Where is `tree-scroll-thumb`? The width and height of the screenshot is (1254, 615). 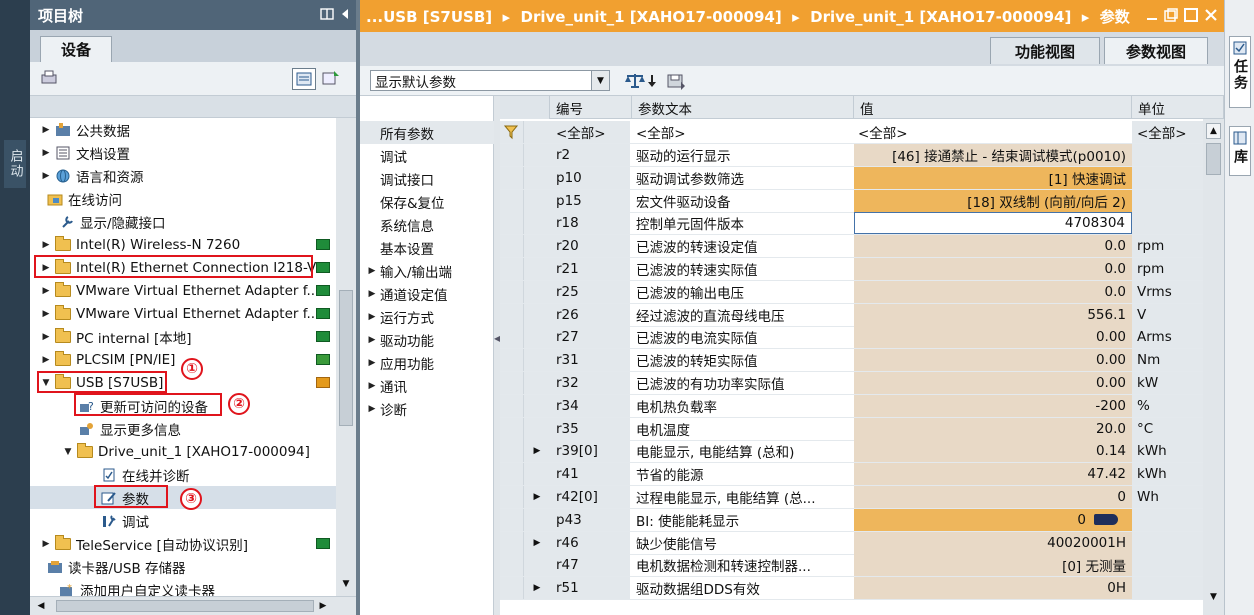
tree-scroll-thumb is located at coordinates (346, 358).